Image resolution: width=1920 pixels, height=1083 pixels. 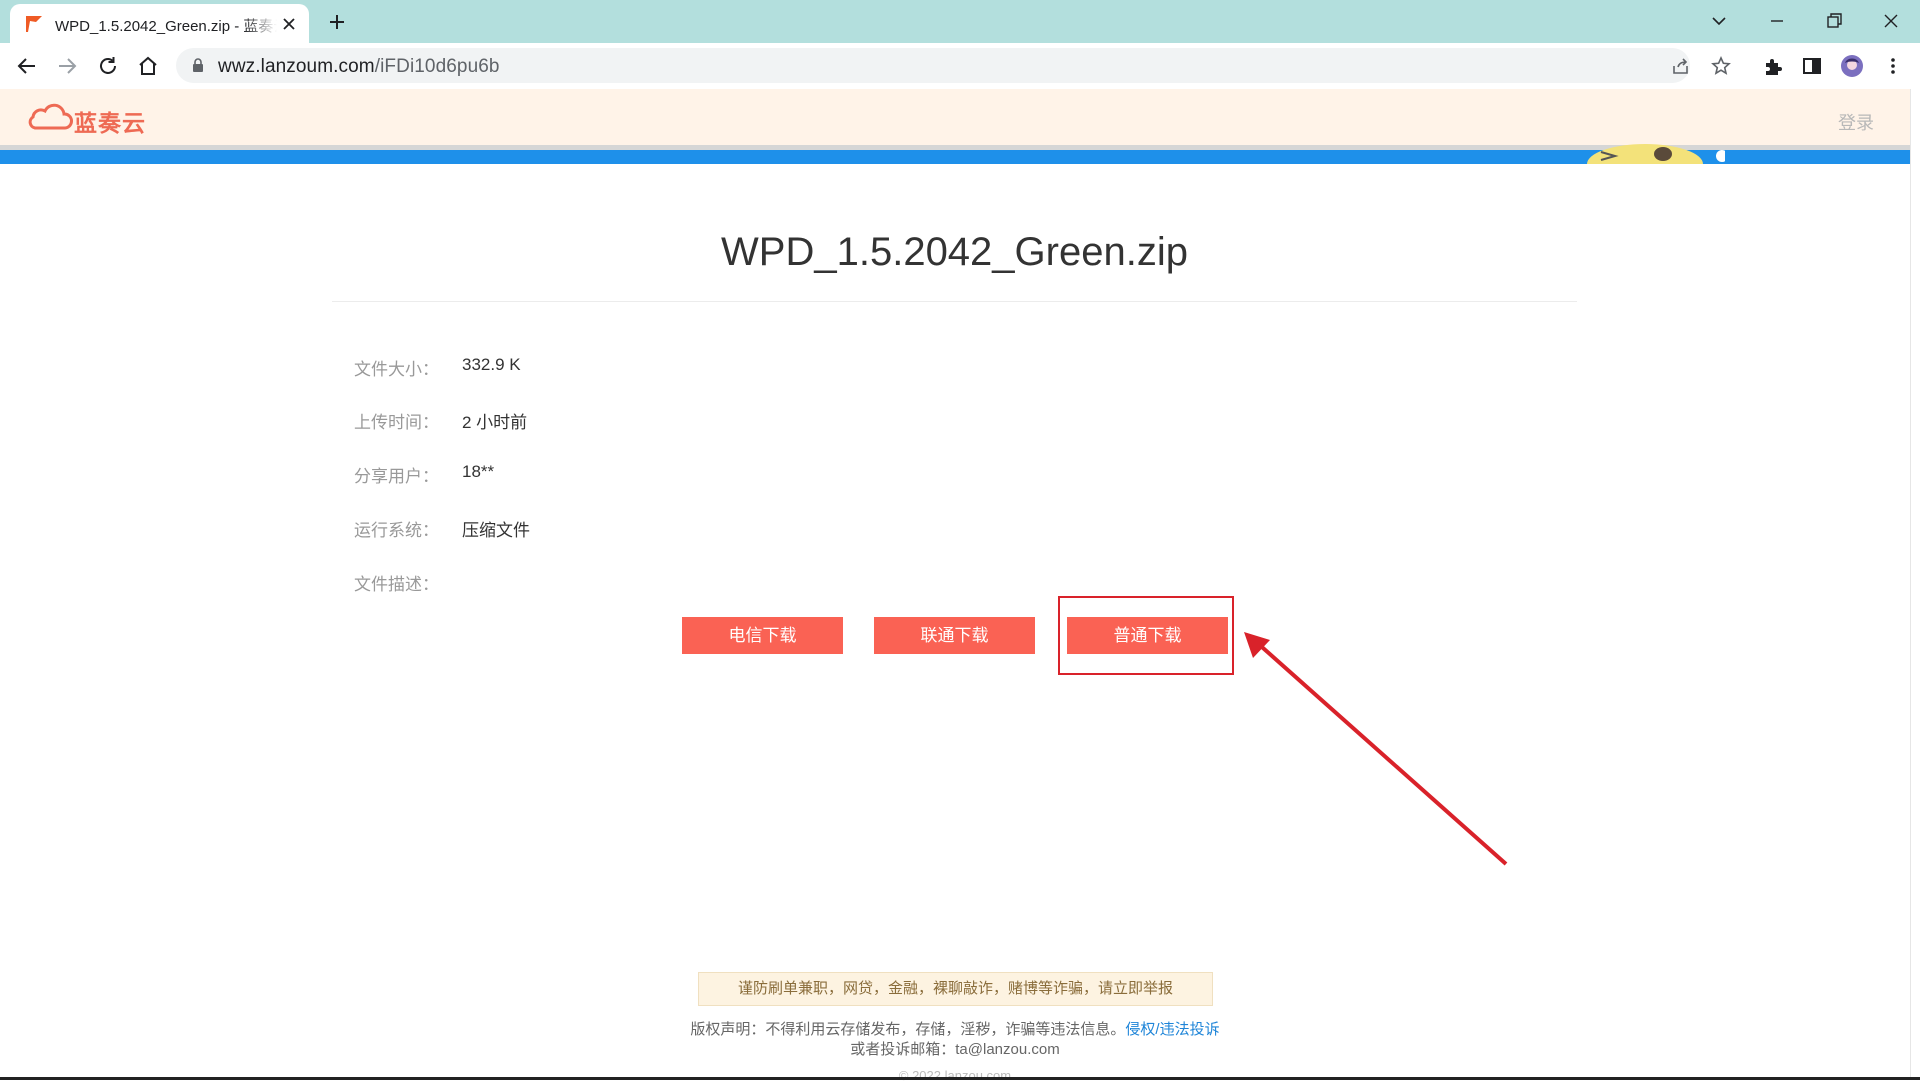 What do you see at coordinates (198, 65) in the screenshot?
I see `lock-icon` at bounding box center [198, 65].